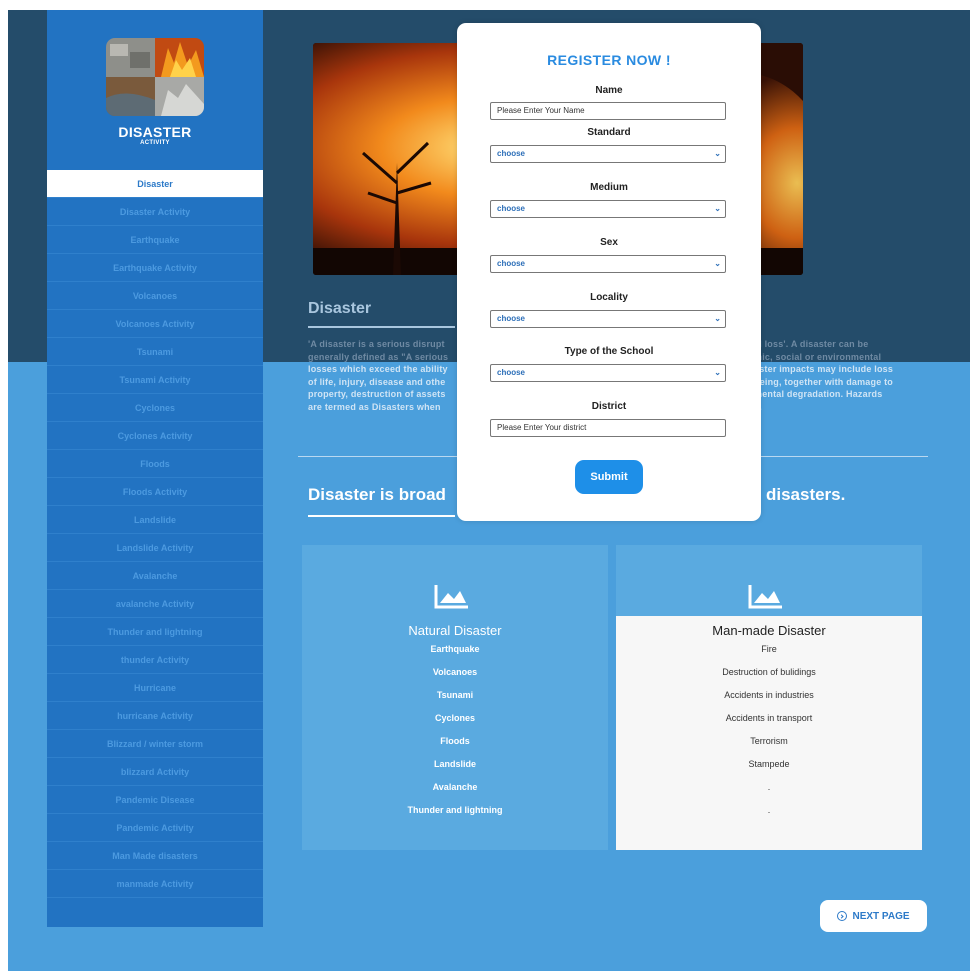 The height and width of the screenshot is (971, 970). I want to click on sidebar-item-floods-activity: Floods Activity, so click(155, 492).